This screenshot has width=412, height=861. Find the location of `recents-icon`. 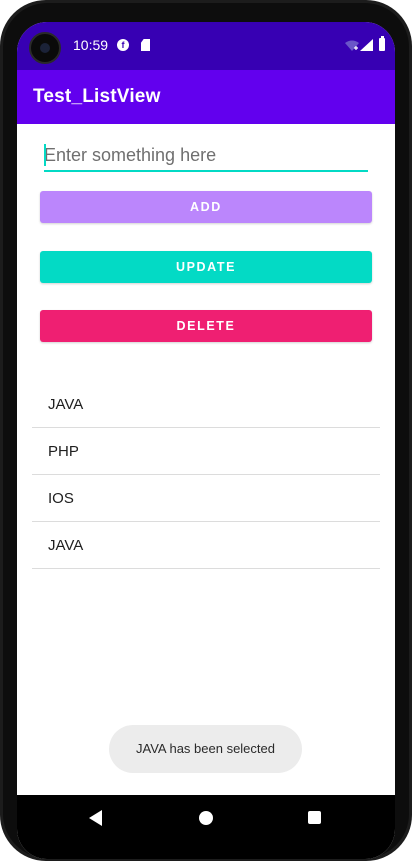

recents-icon is located at coordinates (314, 817).